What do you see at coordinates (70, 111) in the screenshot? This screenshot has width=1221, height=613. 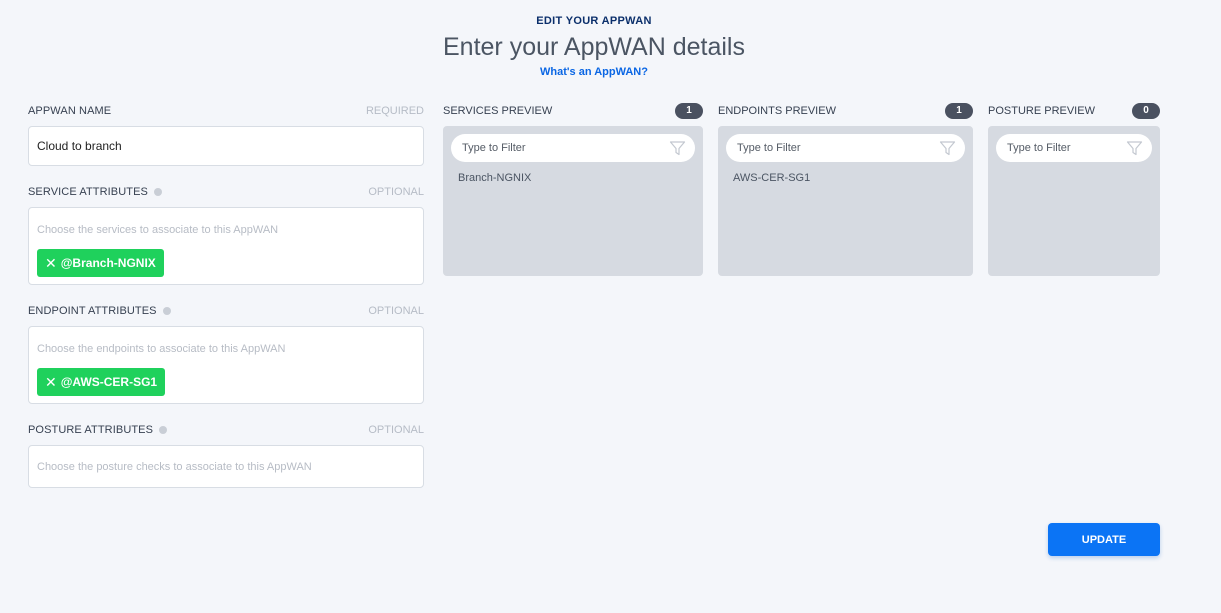 I see `appwan-name-label: APPWAN NAME` at bounding box center [70, 111].